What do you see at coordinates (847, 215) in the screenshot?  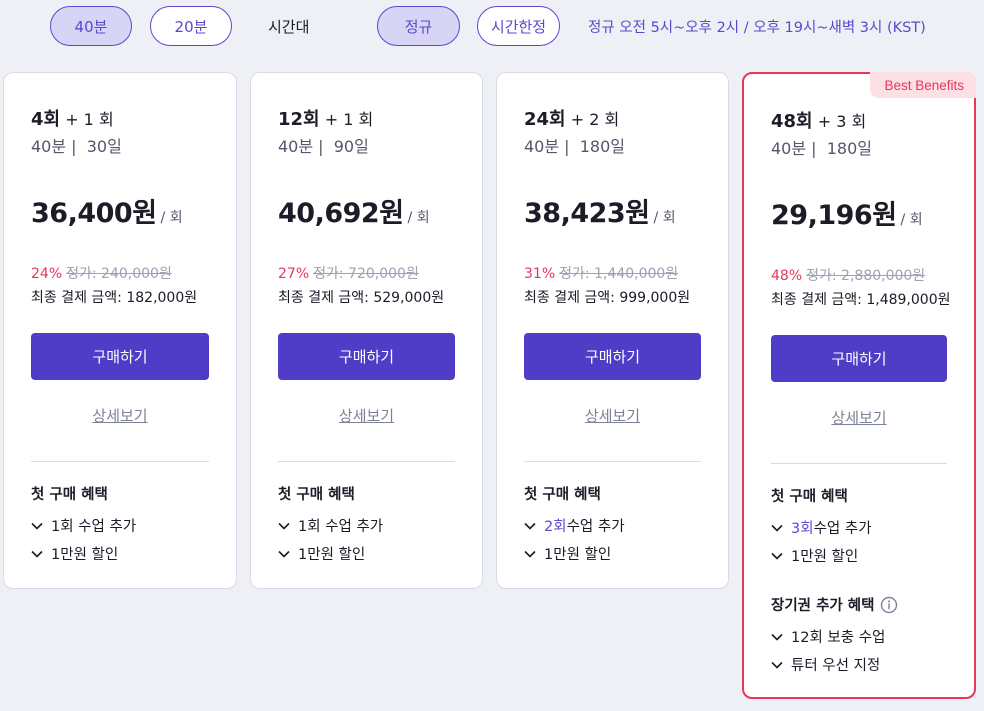 I see `plan-price: 29,196원 / 회` at bounding box center [847, 215].